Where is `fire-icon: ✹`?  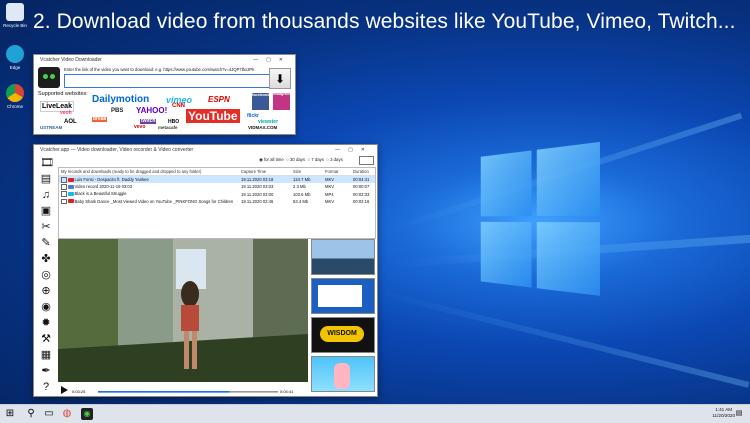 fire-icon: ✹ is located at coordinates (46, 323).